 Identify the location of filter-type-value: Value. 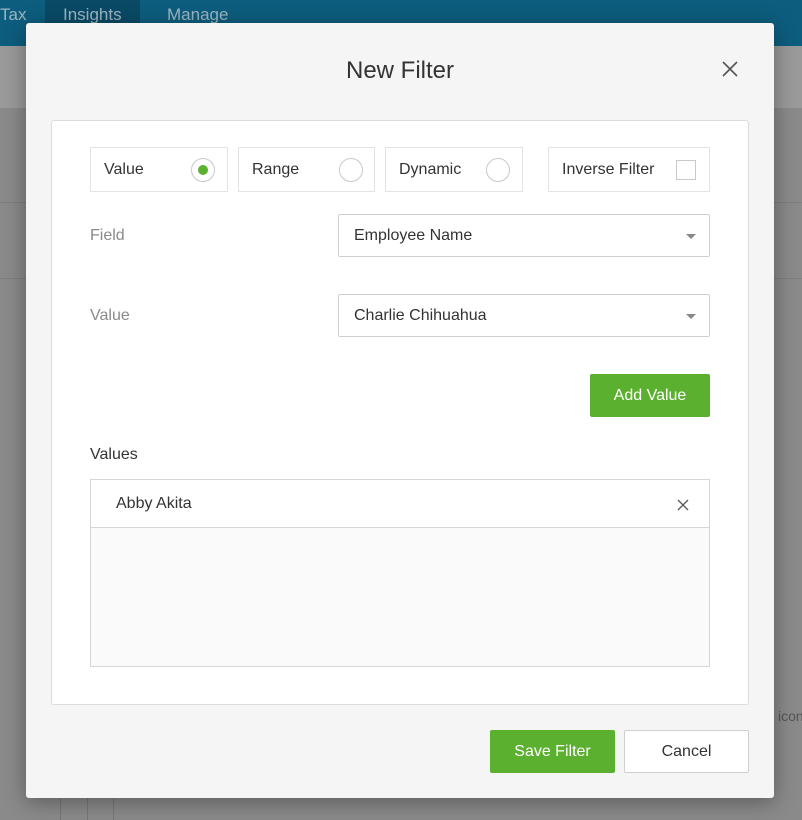
(159, 169).